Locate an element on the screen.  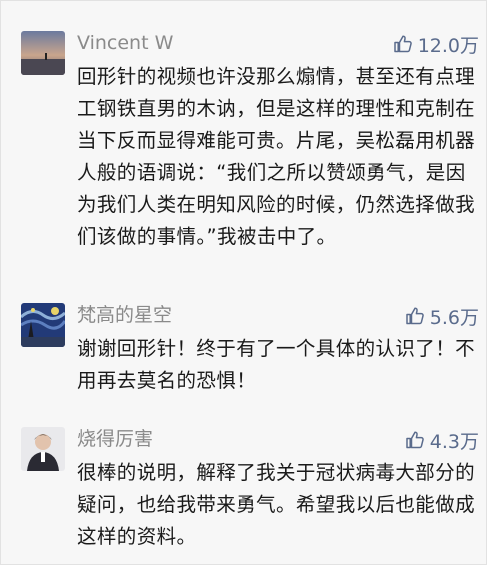
username: 梵高的星空 is located at coordinates (124, 315).